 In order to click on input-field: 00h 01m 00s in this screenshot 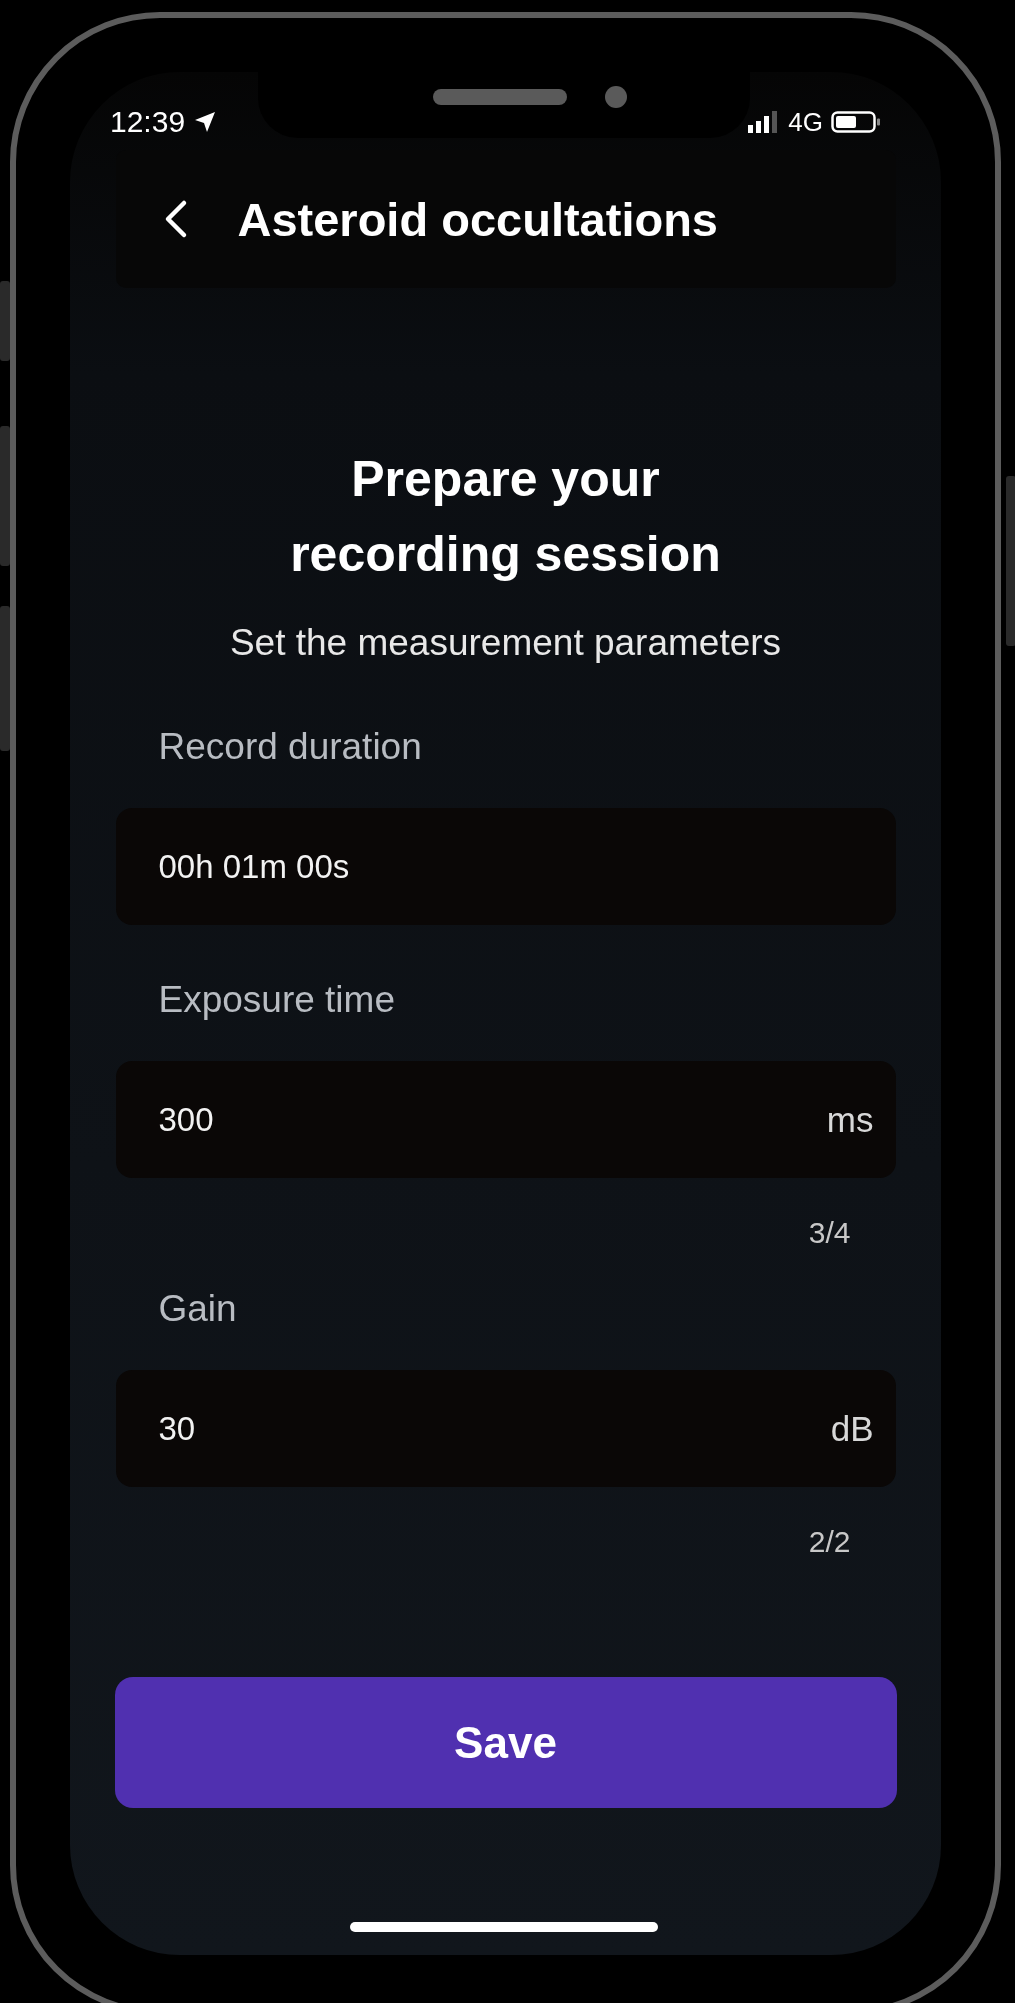, I will do `click(505, 866)`.